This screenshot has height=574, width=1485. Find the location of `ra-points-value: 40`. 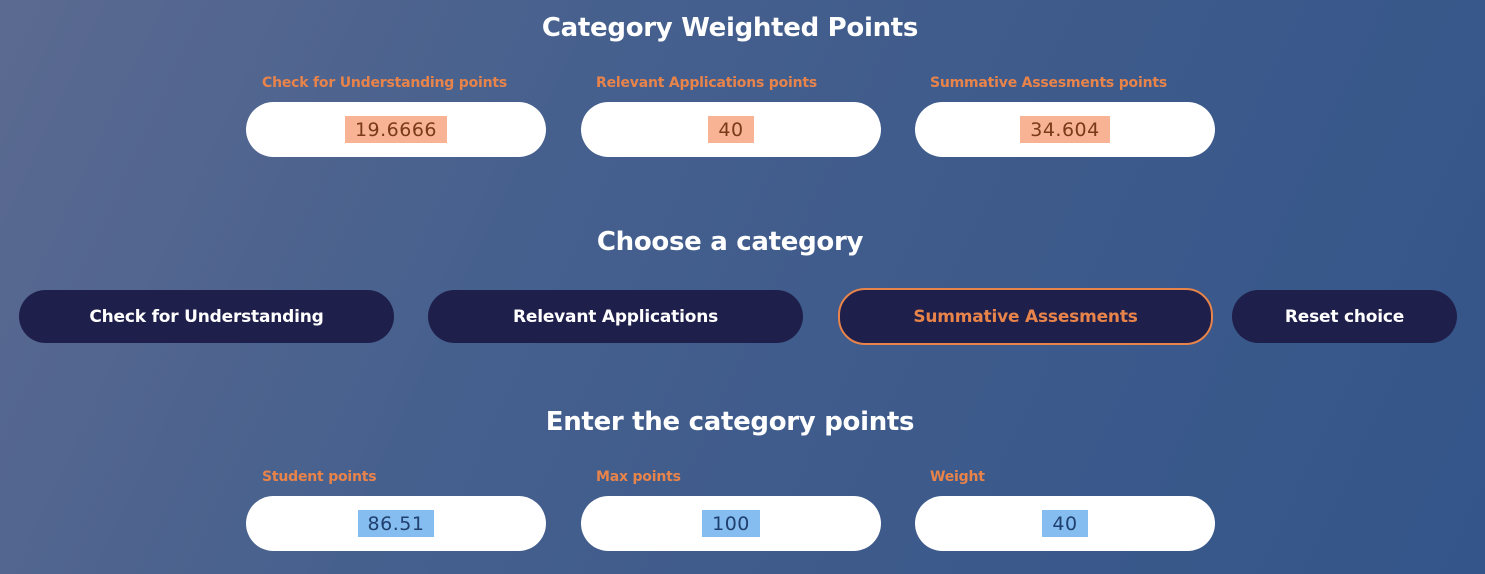

ra-points-value: 40 is located at coordinates (731, 129).